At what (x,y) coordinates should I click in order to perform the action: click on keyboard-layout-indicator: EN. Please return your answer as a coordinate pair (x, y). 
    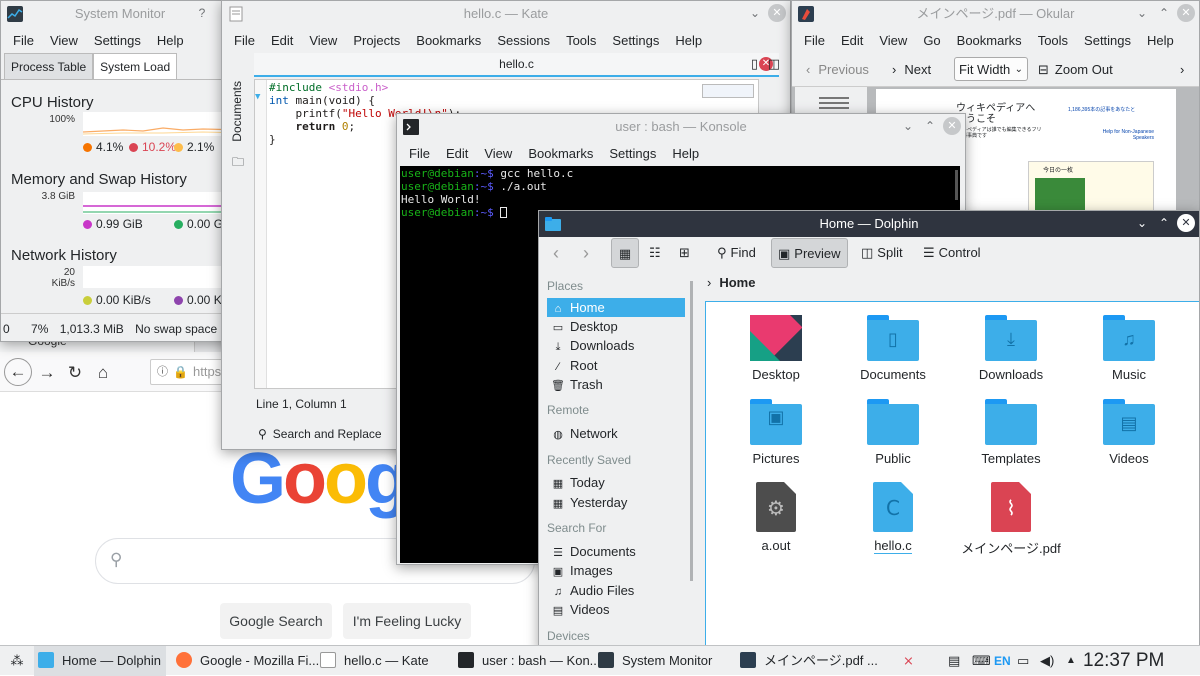
    Looking at the image, I should click on (1002, 661).